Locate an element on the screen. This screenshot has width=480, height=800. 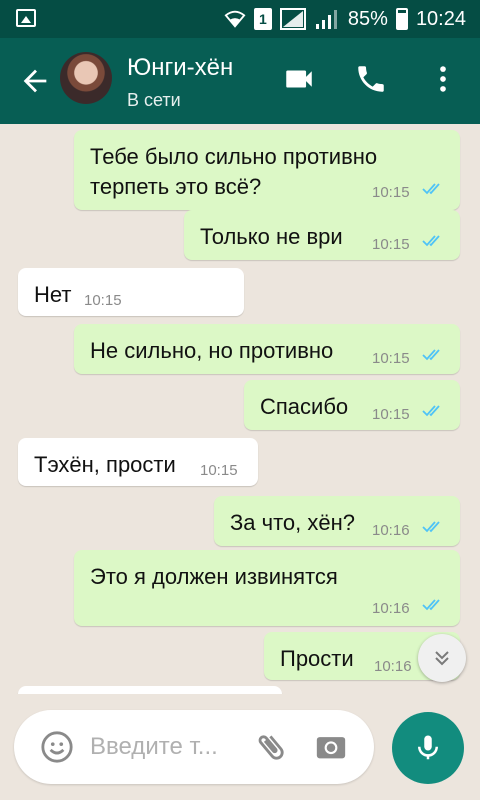
sim-icon: 1 is located at coordinates (262, 19).